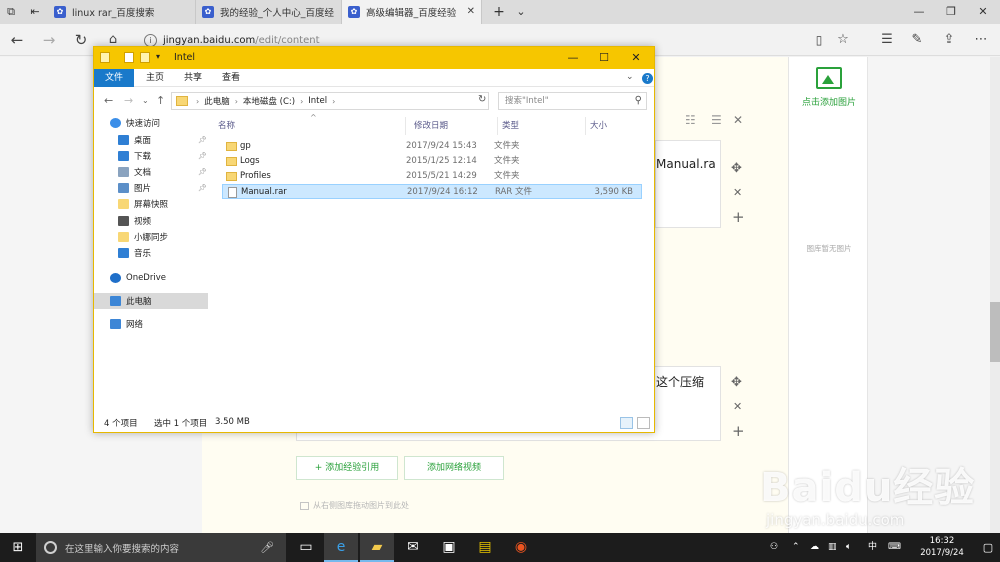 The image size is (1000, 562). What do you see at coordinates (894, 547) in the screenshot?
I see `ime-icon: ⌨` at bounding box center [894, 547].